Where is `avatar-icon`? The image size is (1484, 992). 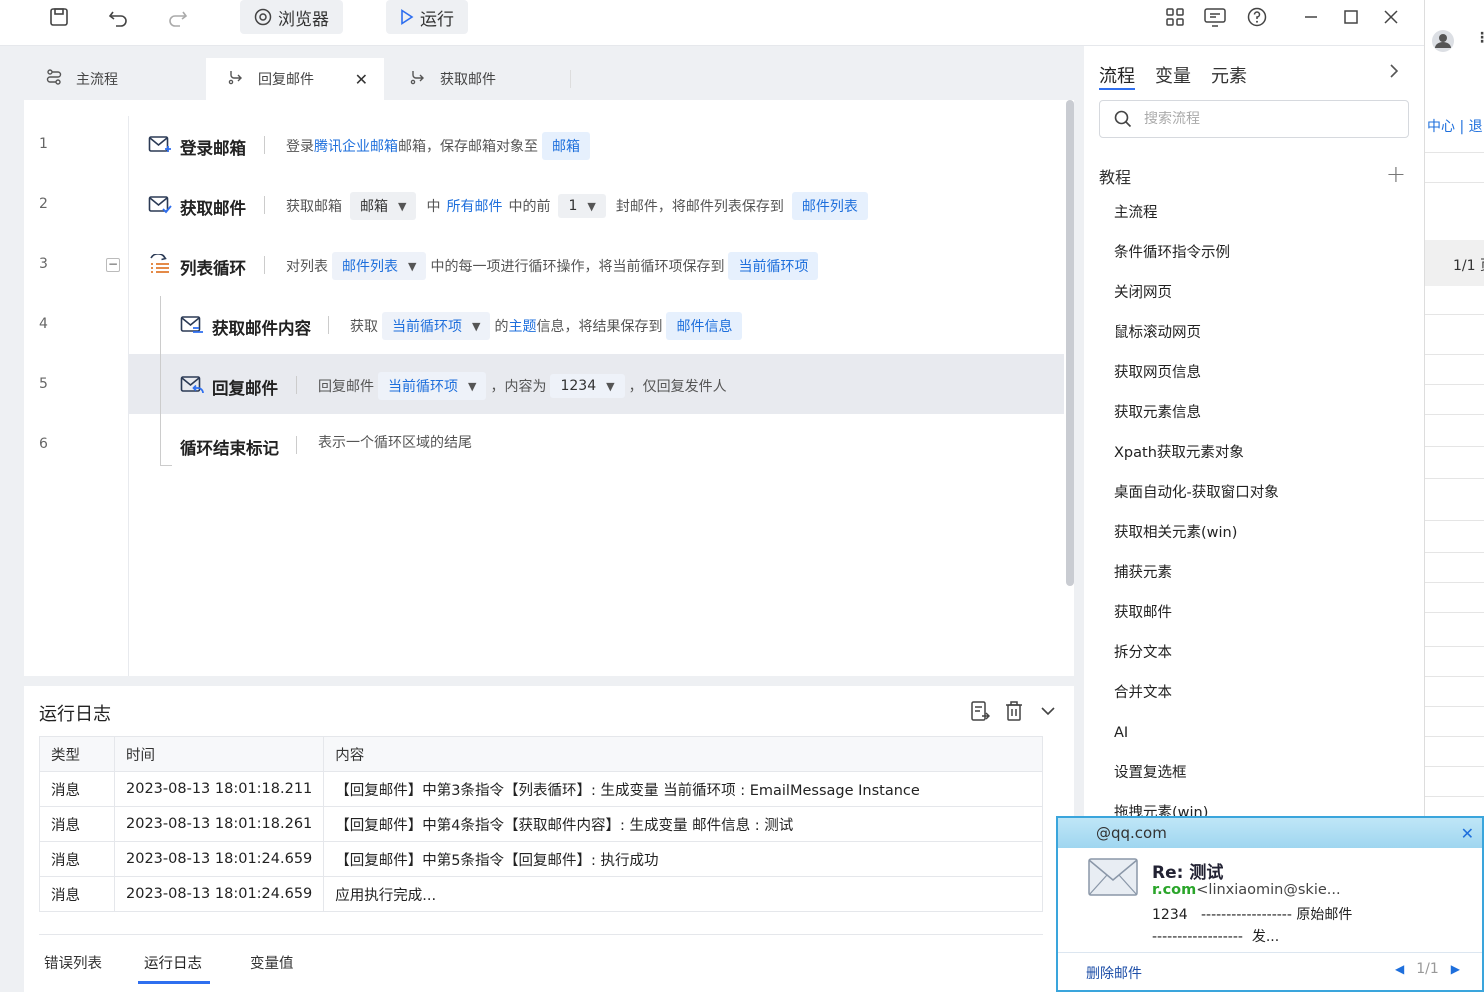 avatar-icon is located at coordinates (1448, 43).